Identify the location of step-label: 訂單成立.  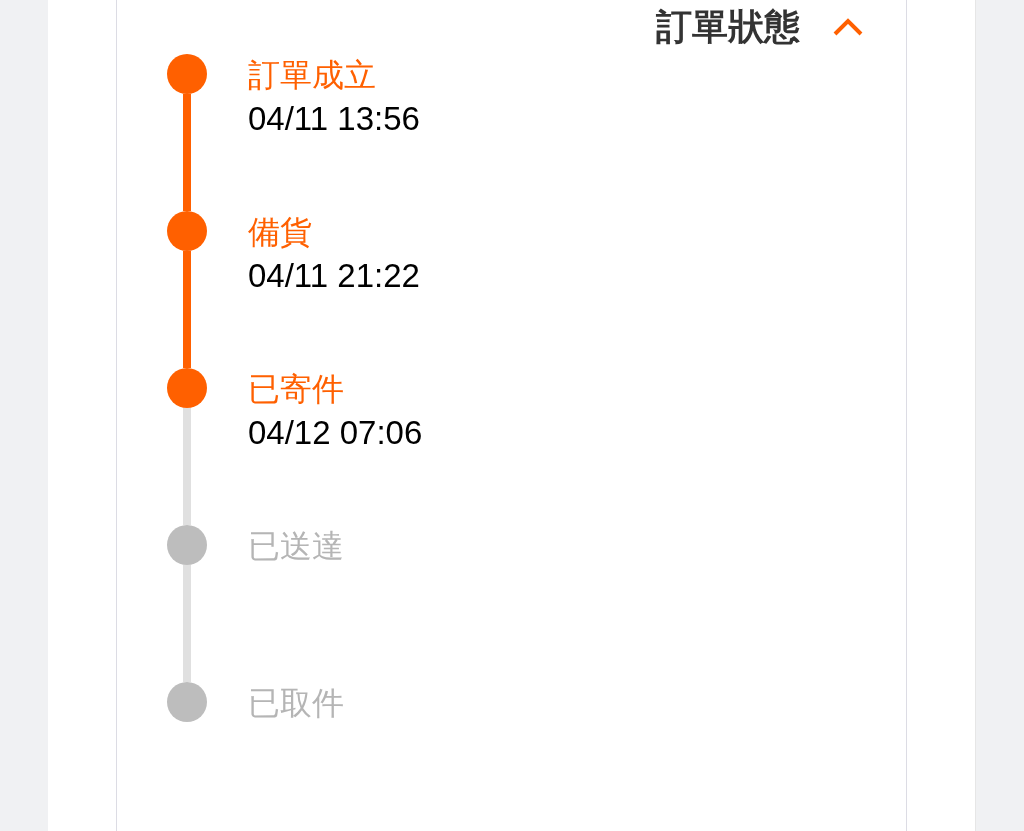
(312, 75).